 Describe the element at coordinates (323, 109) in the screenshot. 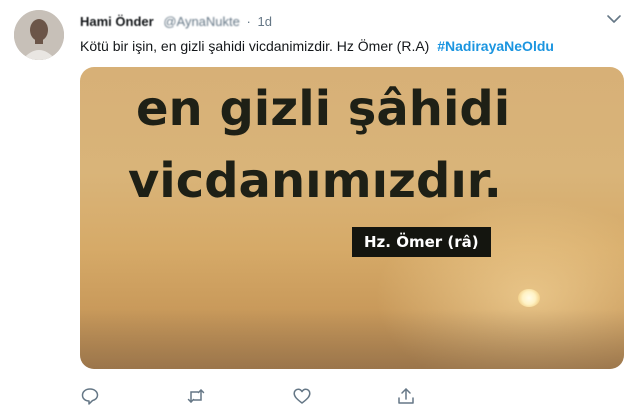

I see `image-text-line1: en gizli şâhidi` at that location.